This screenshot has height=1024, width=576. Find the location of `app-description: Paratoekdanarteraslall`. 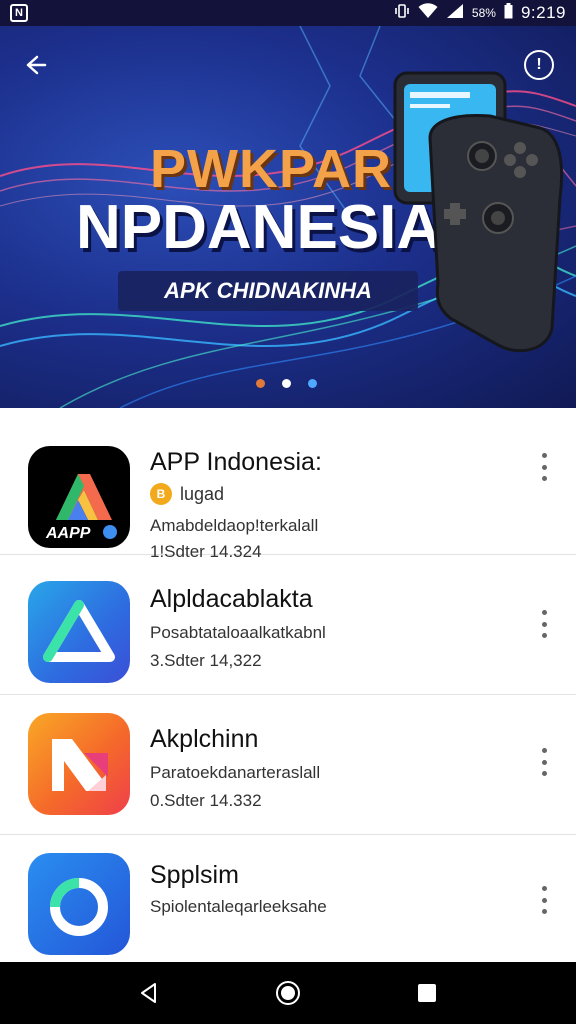

app-description: Paratoekdanarteraslall is located at coordinates (235, 772).